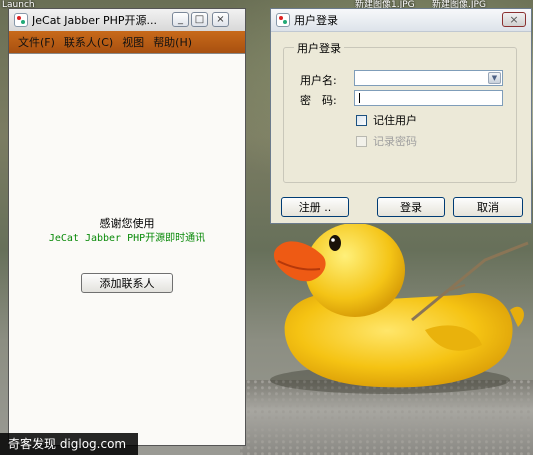  I want to click on chevron-down-icon: ▼, so click(494, 78).